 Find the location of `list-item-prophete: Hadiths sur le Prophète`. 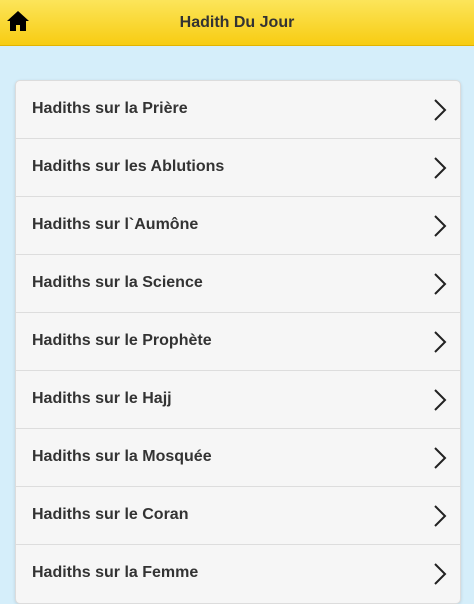

list-item-prophete: Hadiths sur le Prophète is located at coordinates (238, 342).